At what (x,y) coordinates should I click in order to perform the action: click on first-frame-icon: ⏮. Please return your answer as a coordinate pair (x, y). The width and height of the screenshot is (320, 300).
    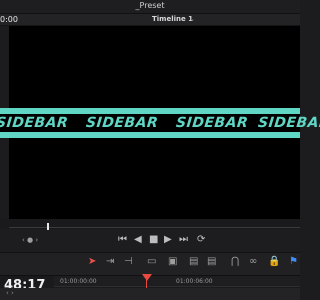
    Looking at the image, I should click on (122, 240).